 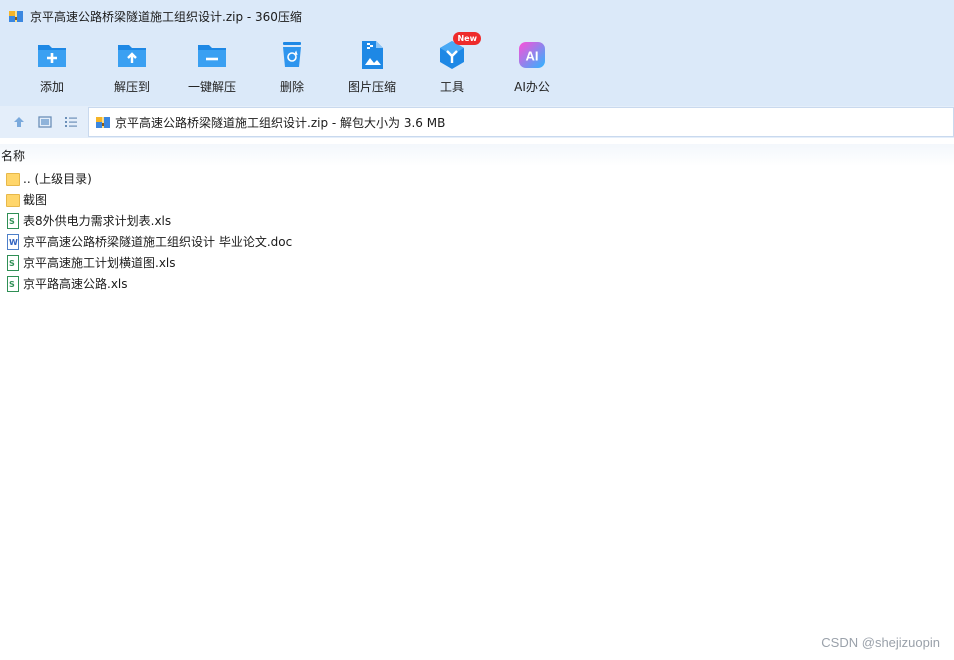 What do you see at coordinates (131, 87) in the screenshot?
I see `extract-to-label: 解压到` at bounding box center [131, 87].